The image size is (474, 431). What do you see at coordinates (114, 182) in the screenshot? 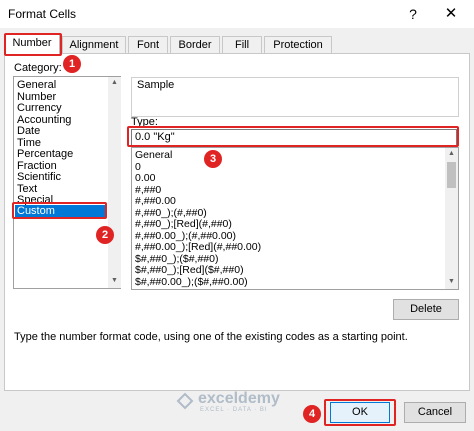
I see `category-scrollbar: ▲ ▼` at bounding box center [114, 182].